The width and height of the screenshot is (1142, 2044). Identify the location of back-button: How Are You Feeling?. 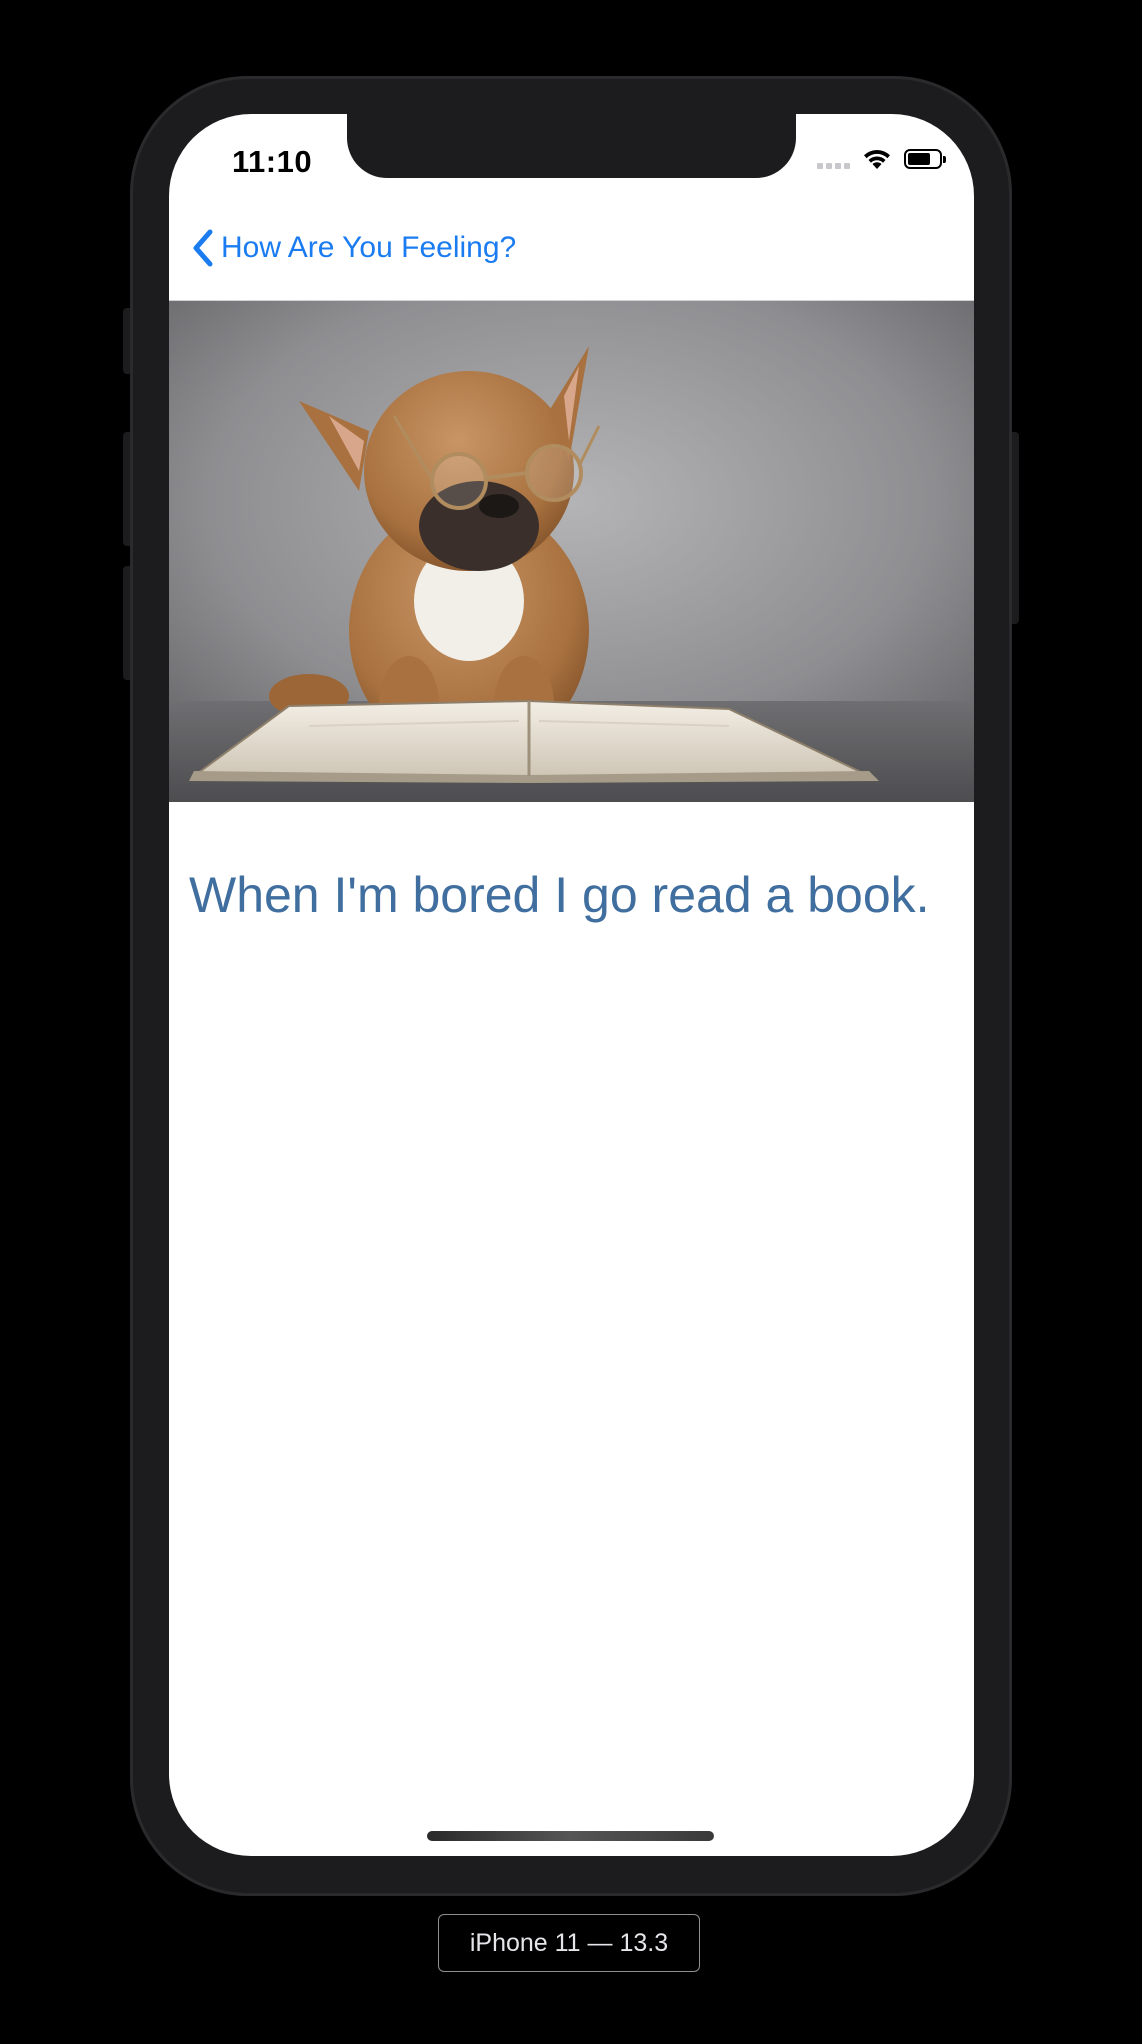
(353, 248).